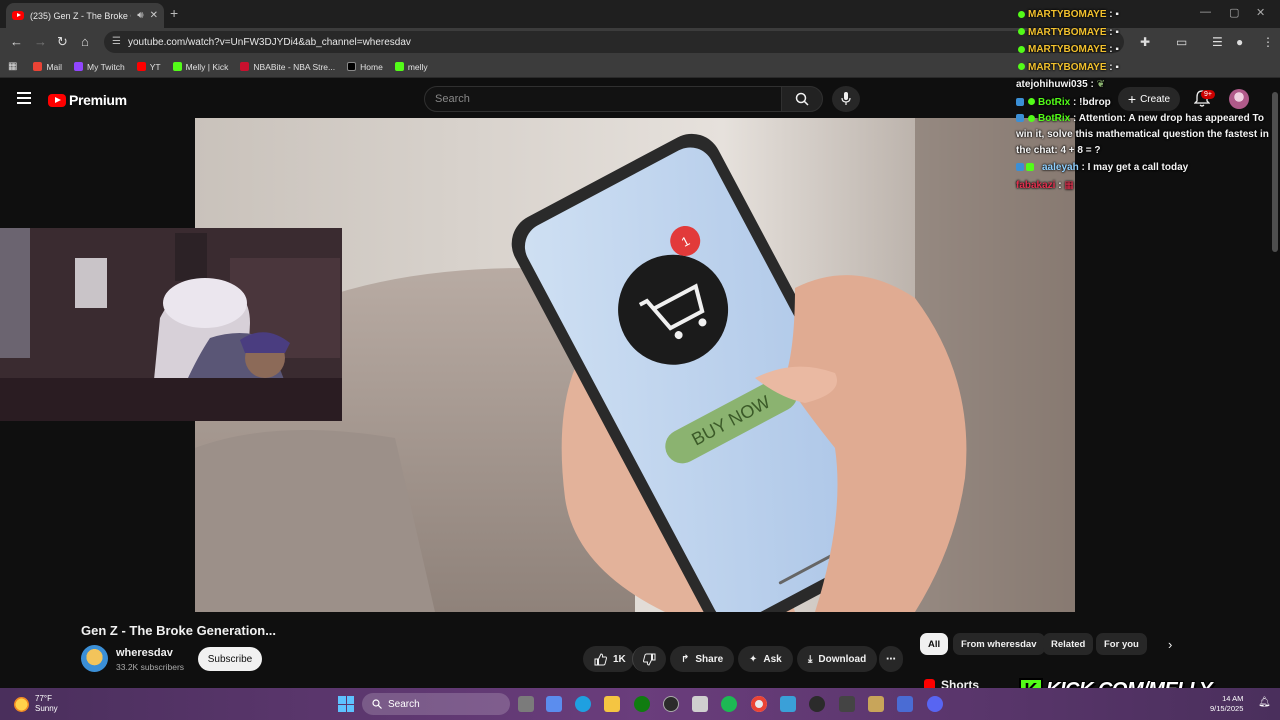 This screenshot has width=1280, height=720. I want to click on webcam-overlay, so click(171, 324).